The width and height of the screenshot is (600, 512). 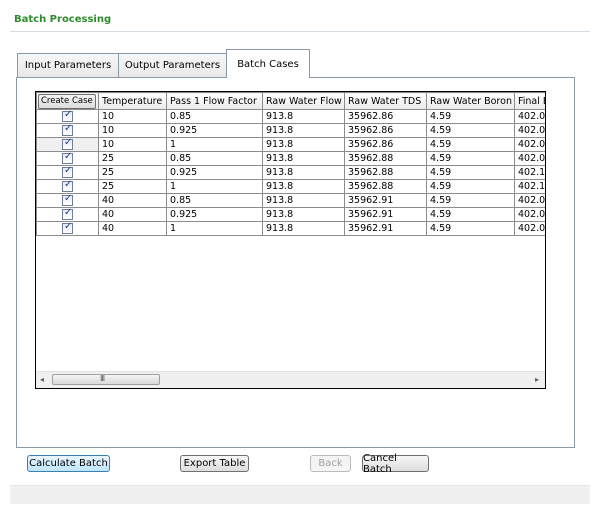 I want to click on window-title: Batch Processing, so click(x=63, y=19).